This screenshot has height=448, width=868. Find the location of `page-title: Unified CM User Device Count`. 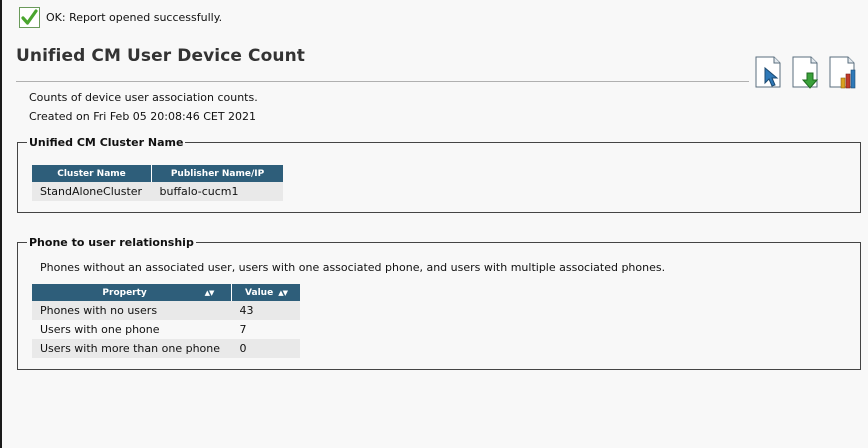

page-title: Unified CM User Device Count is located at coordinates (161, 56).